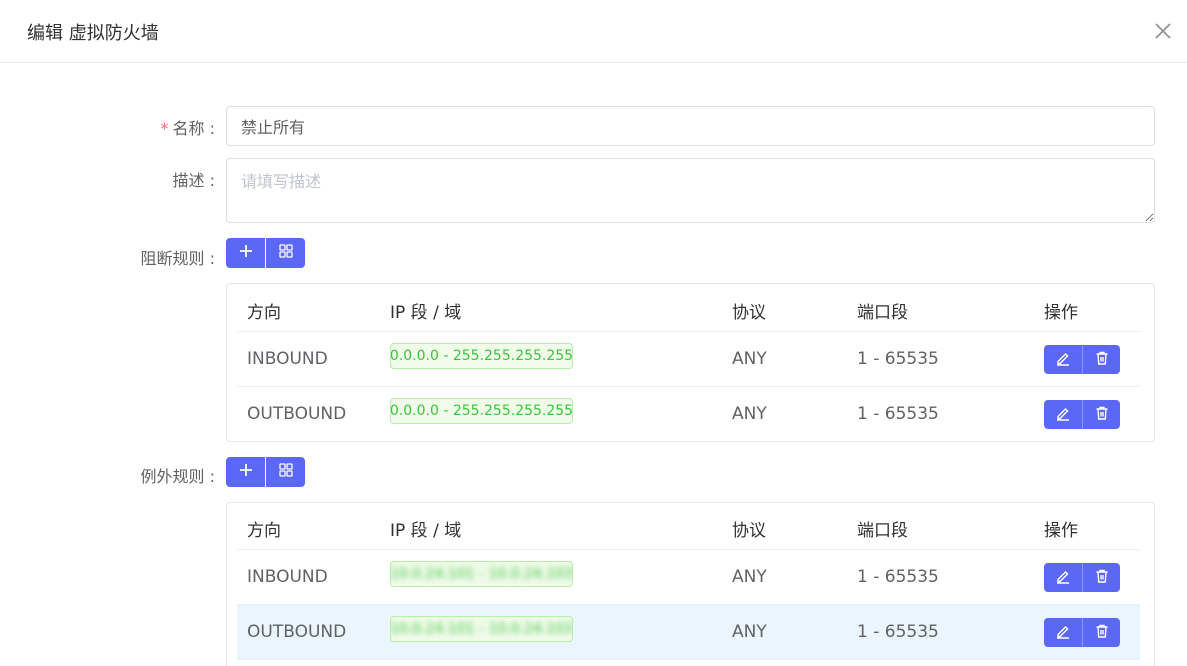  I want to click on batch-block-rule-button, so click(285, 253).